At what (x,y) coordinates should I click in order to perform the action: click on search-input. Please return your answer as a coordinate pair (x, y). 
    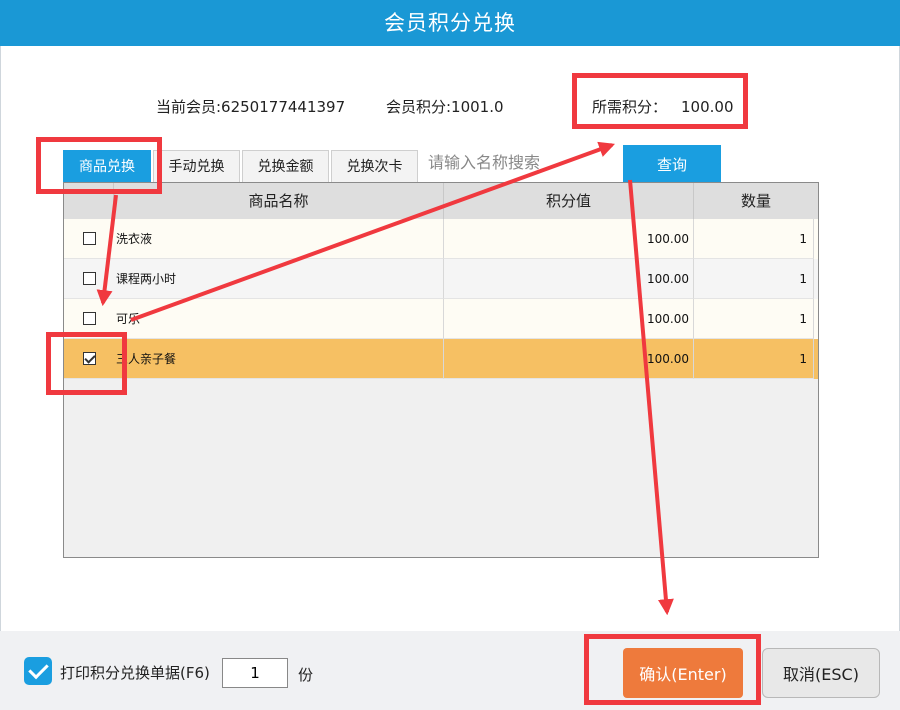
    Looking at the image, I should click on (521, 162).